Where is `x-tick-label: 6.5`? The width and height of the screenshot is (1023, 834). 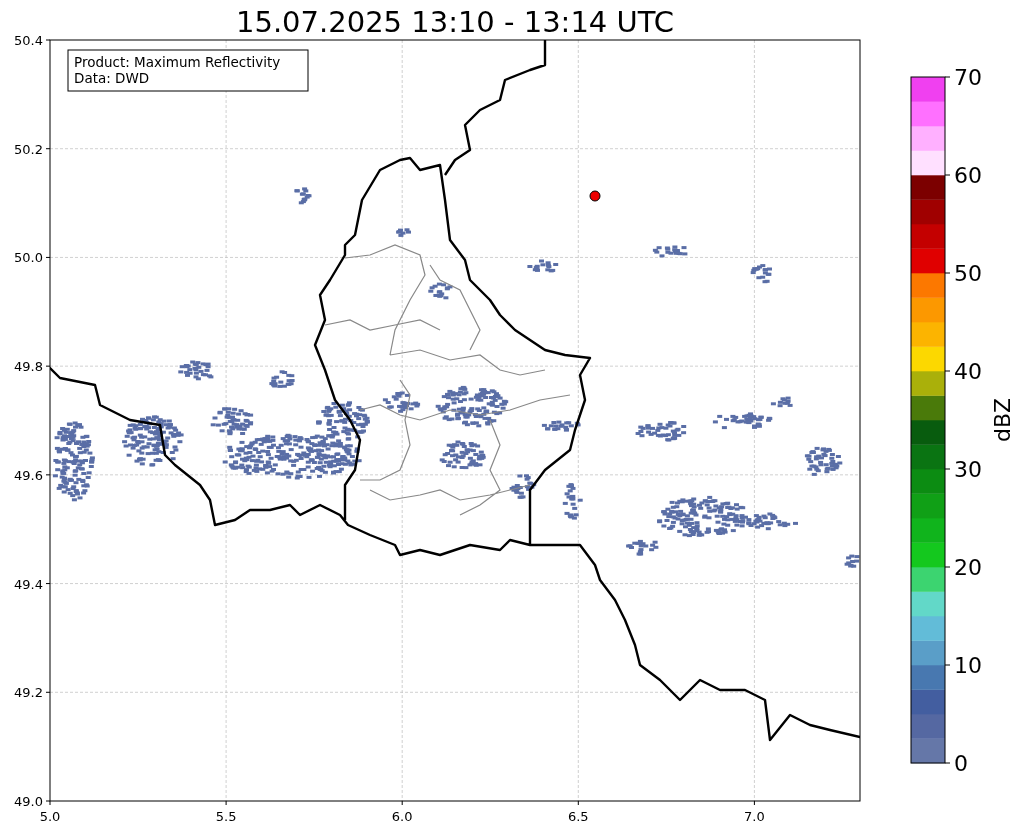 x-tick-label: 6.5 is located at coordinates (578, 816).